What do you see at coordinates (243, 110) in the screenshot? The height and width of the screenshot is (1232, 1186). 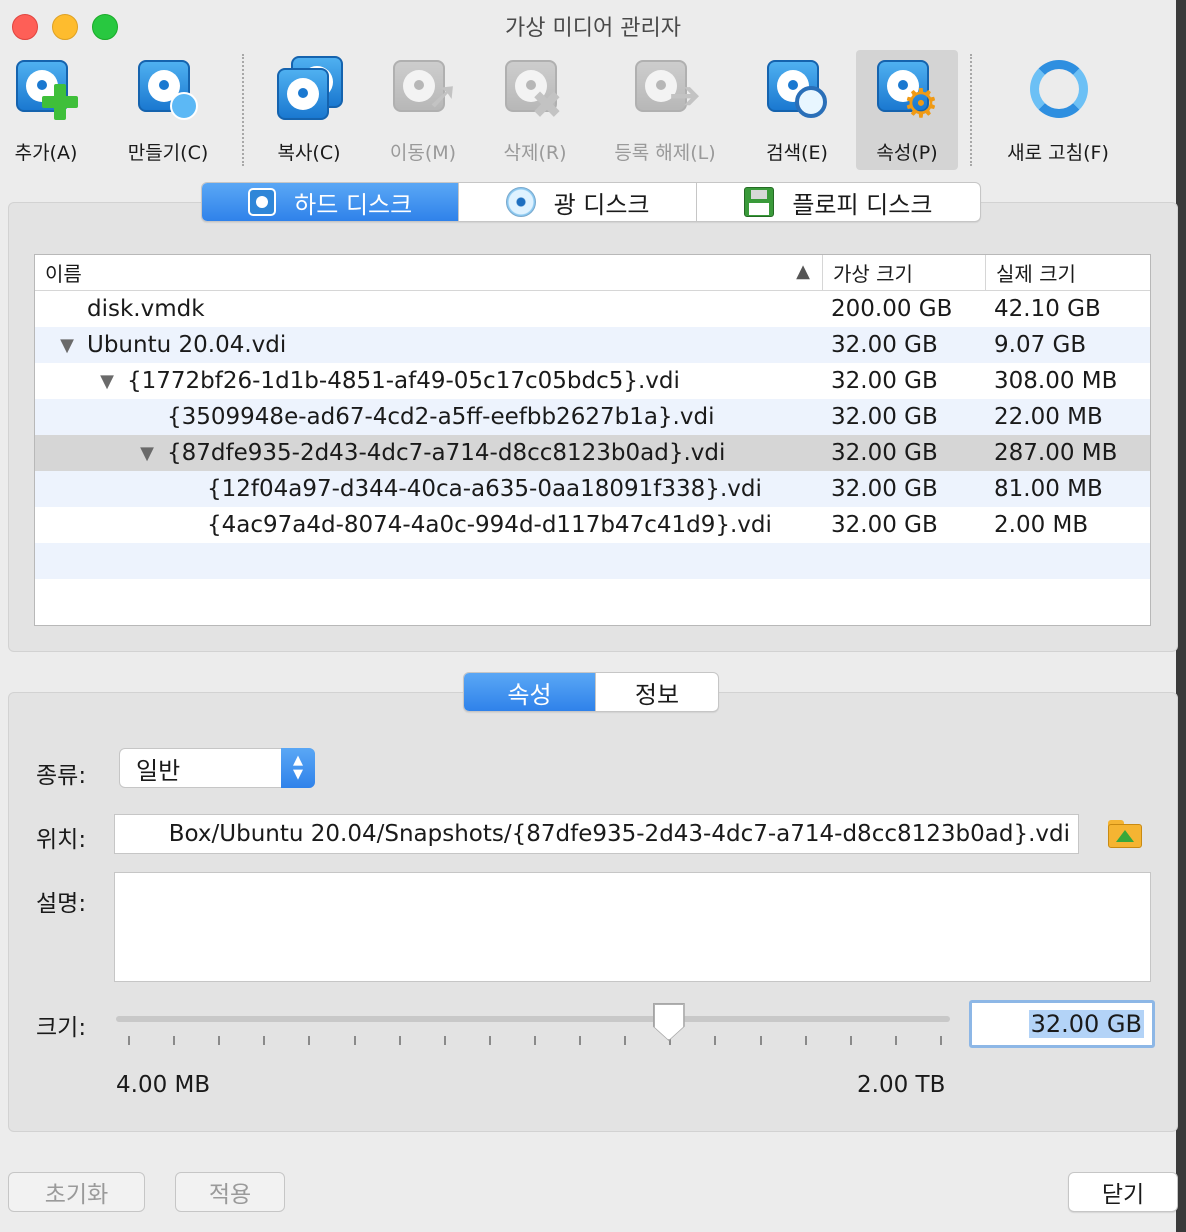 I see `toolbar-separator` at bounding box center [243, 110].